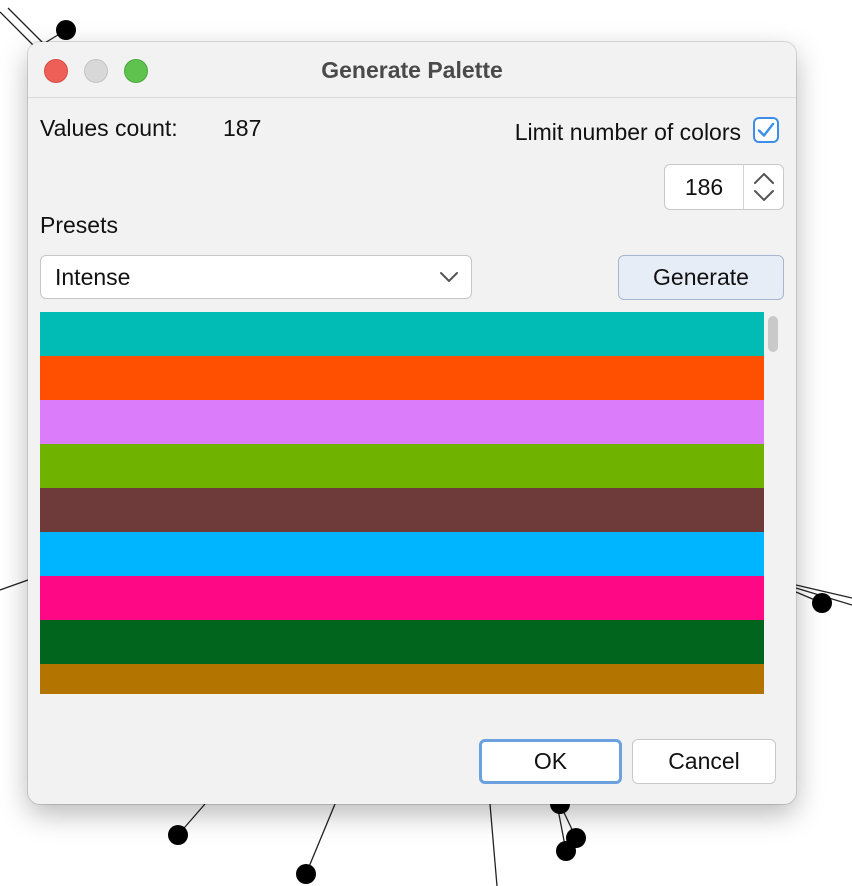  What do you see at coordinates (93, 277) in the screenshot?
I see `presets-selected-value: Intense` at bounding box center [93, 277].